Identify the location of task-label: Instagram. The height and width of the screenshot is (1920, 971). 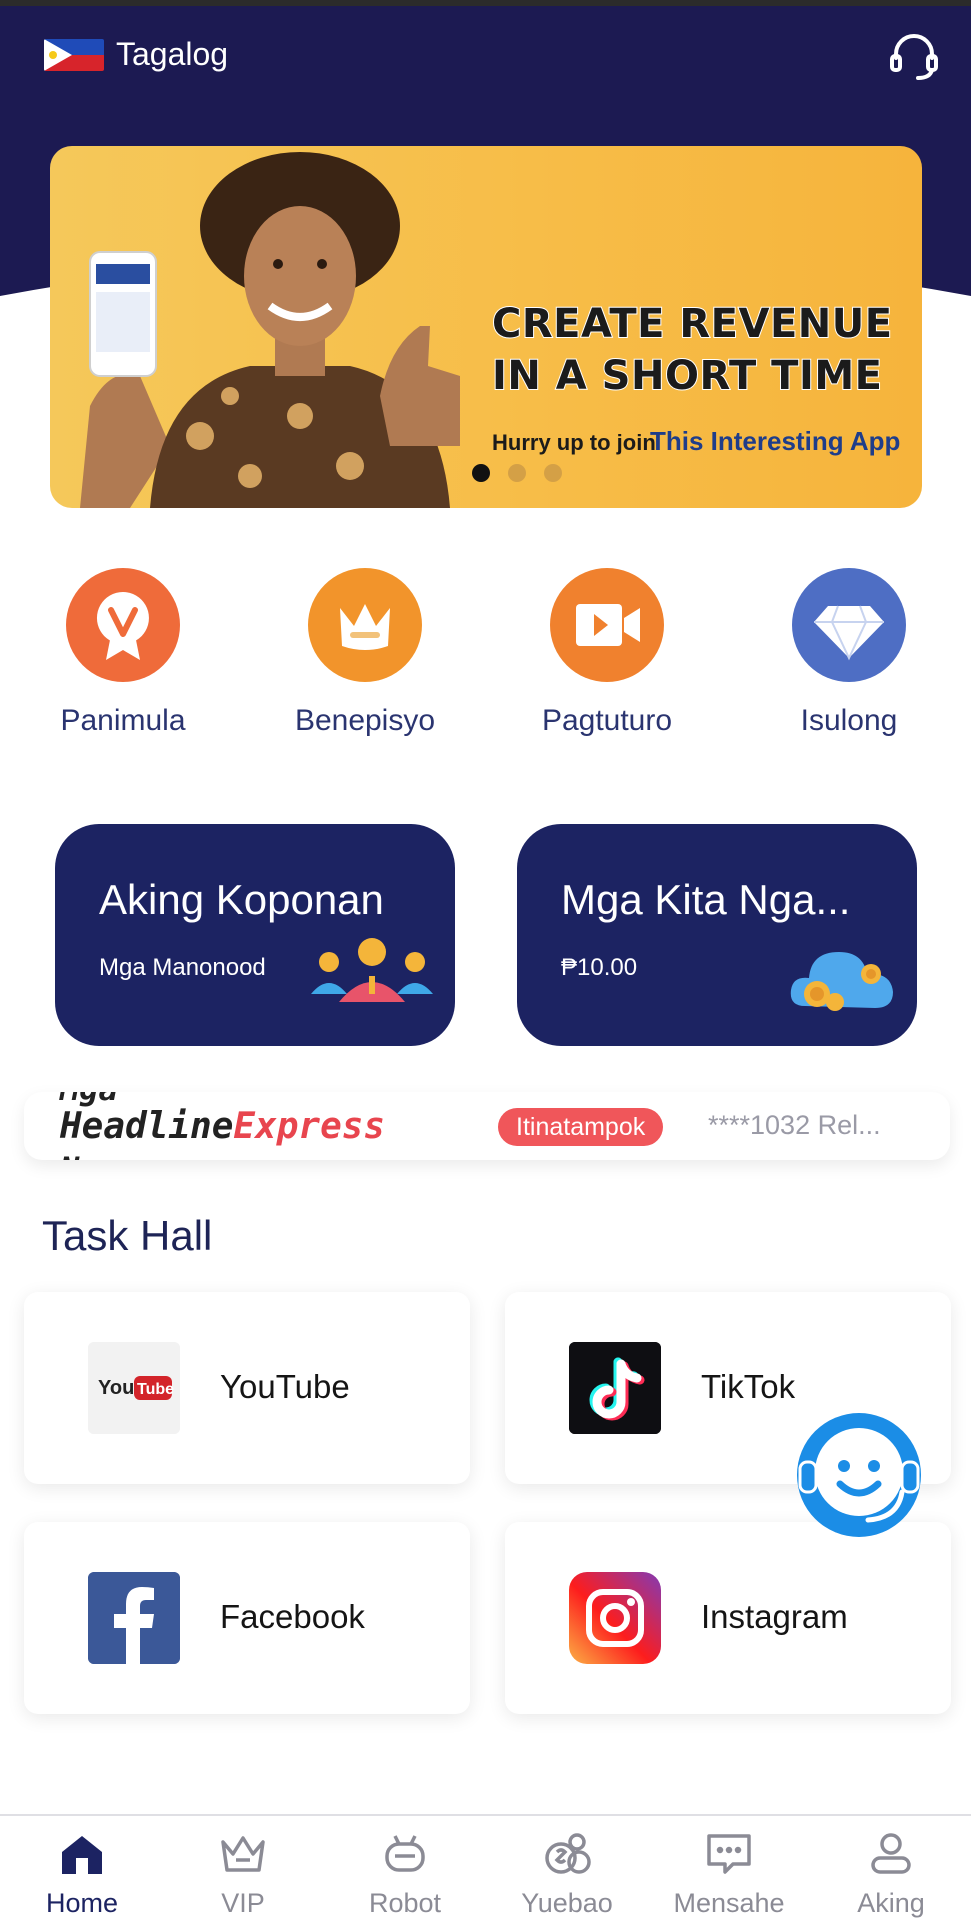
(774, 1616).